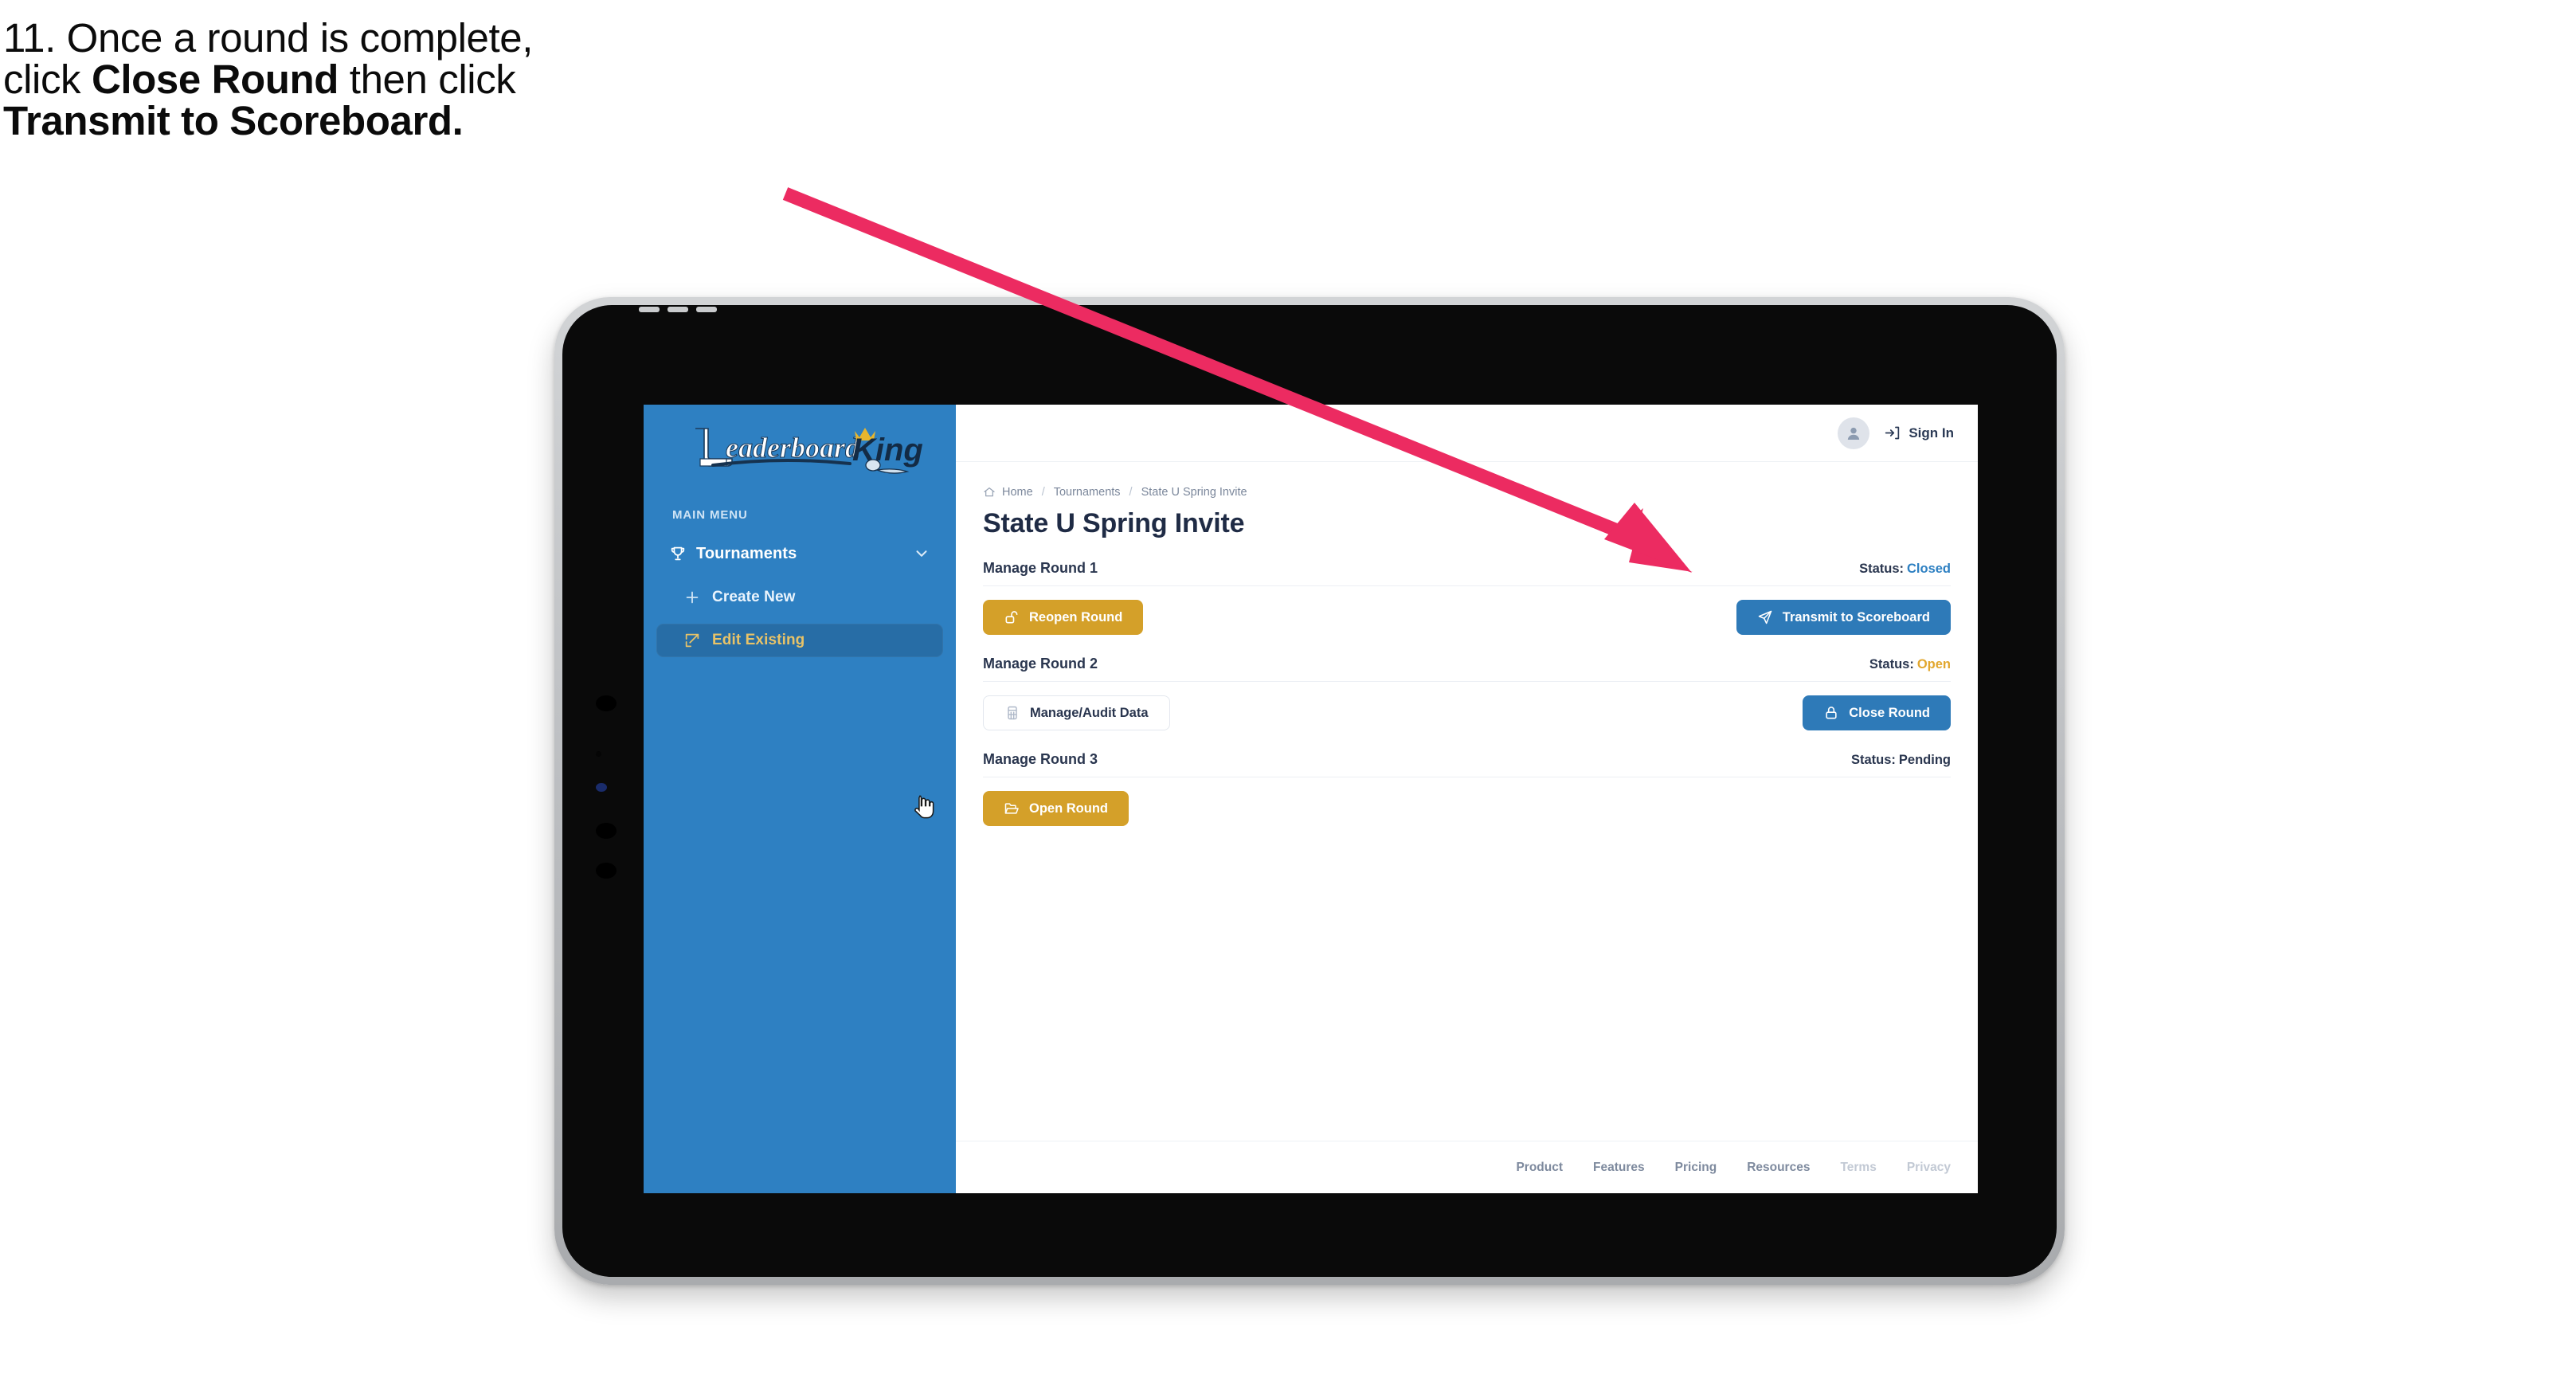 This screenshot has width=2576, height=1386. Describe the element at coordinates (1765, 617) in the screenshot. I see `send-icon` at that location.